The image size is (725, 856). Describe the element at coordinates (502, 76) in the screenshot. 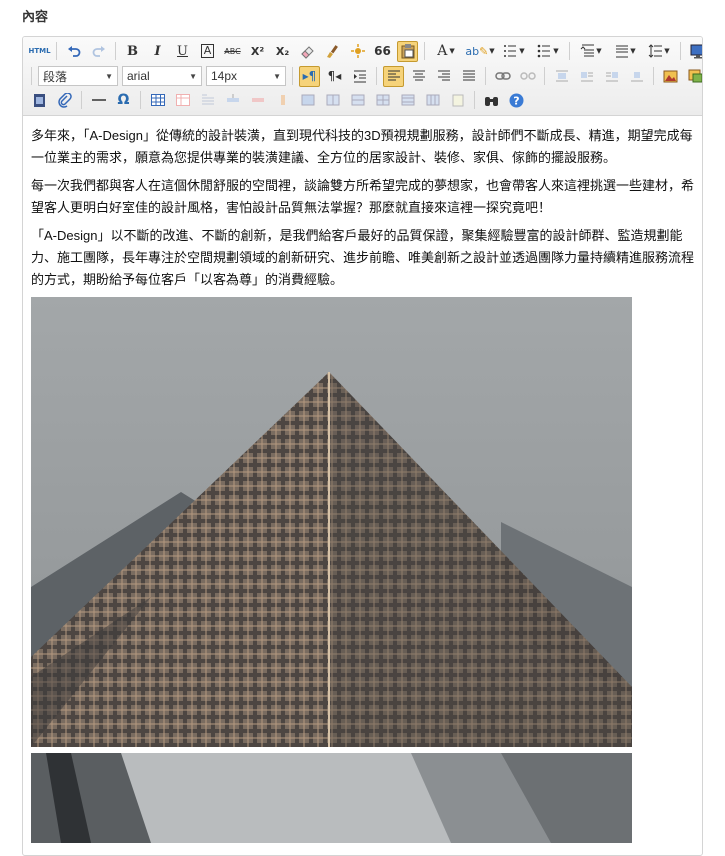

I see `link-icon` at that location.